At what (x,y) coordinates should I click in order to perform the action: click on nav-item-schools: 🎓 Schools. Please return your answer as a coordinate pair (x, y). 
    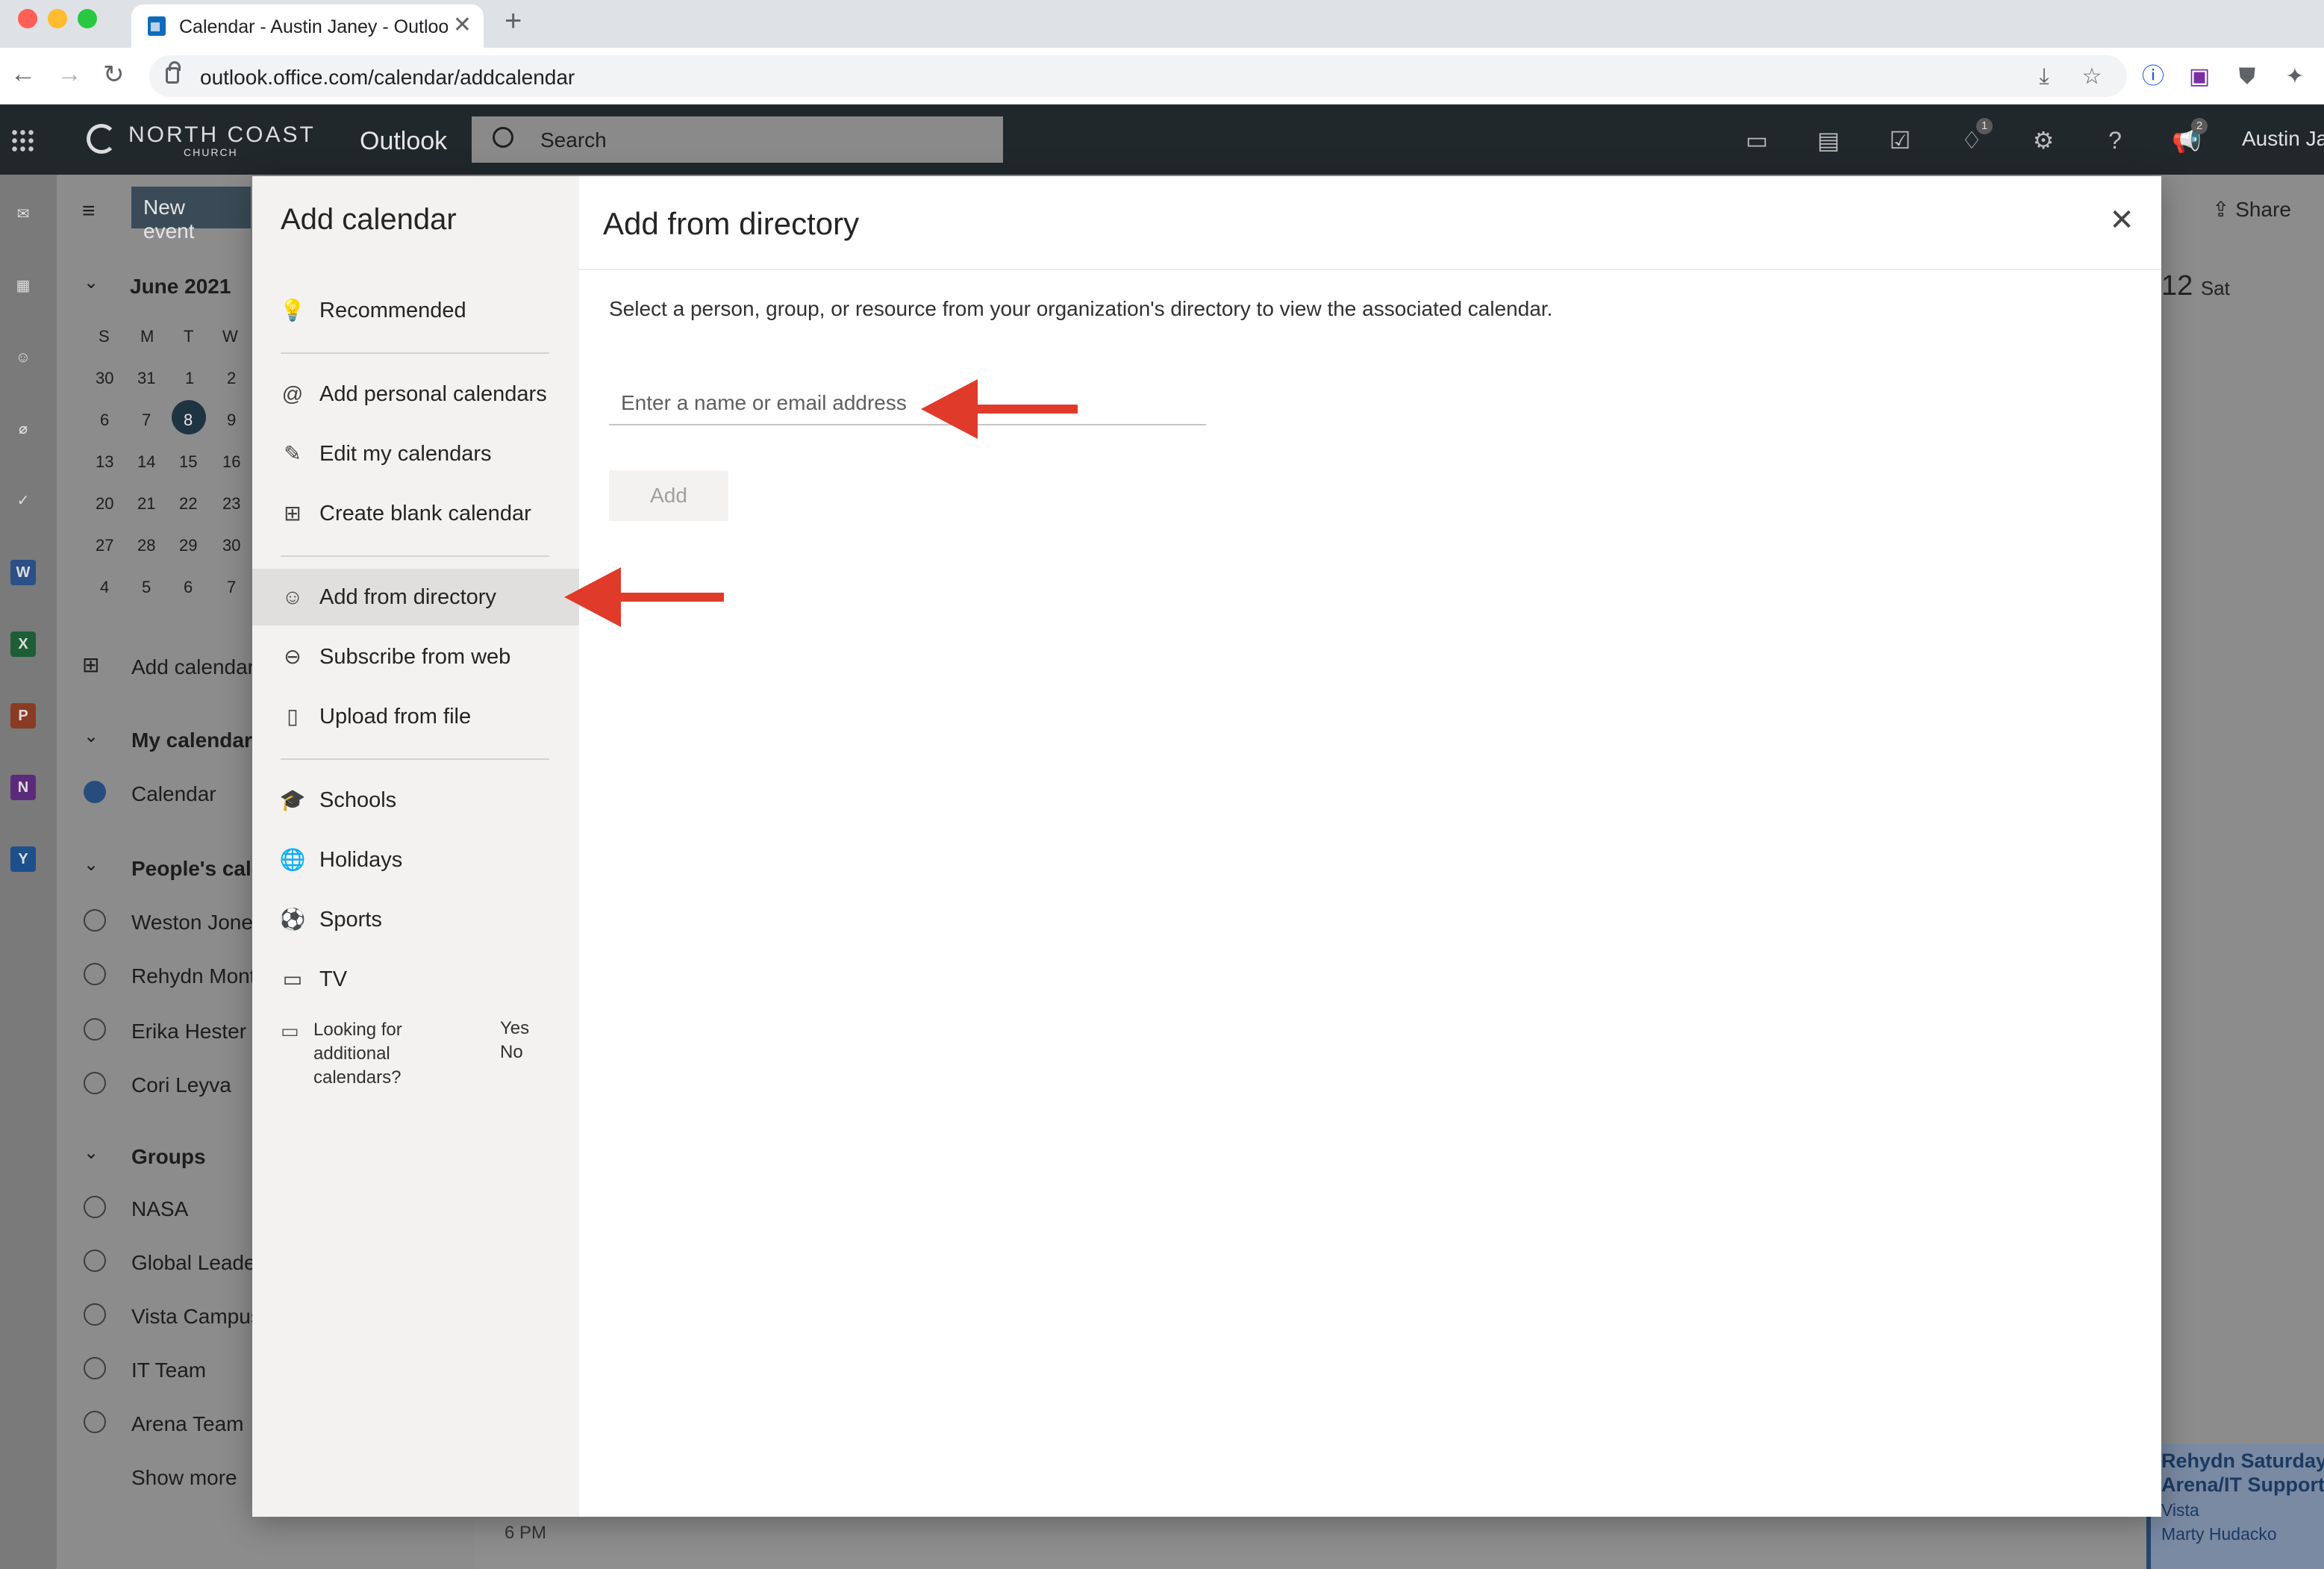
    Looking at the image, I should click on (416, 800).